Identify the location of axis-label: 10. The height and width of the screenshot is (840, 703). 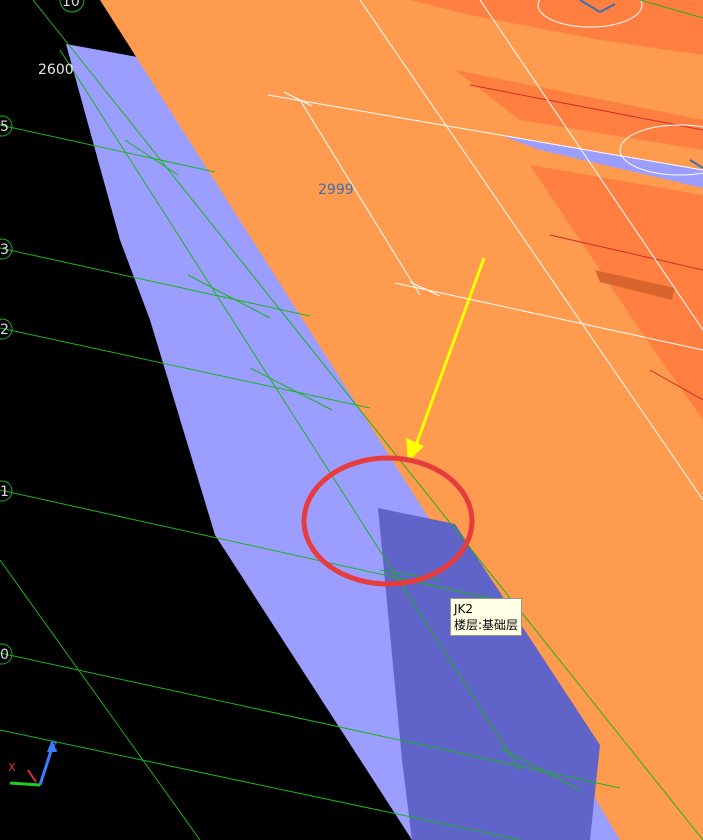
(71, 5).